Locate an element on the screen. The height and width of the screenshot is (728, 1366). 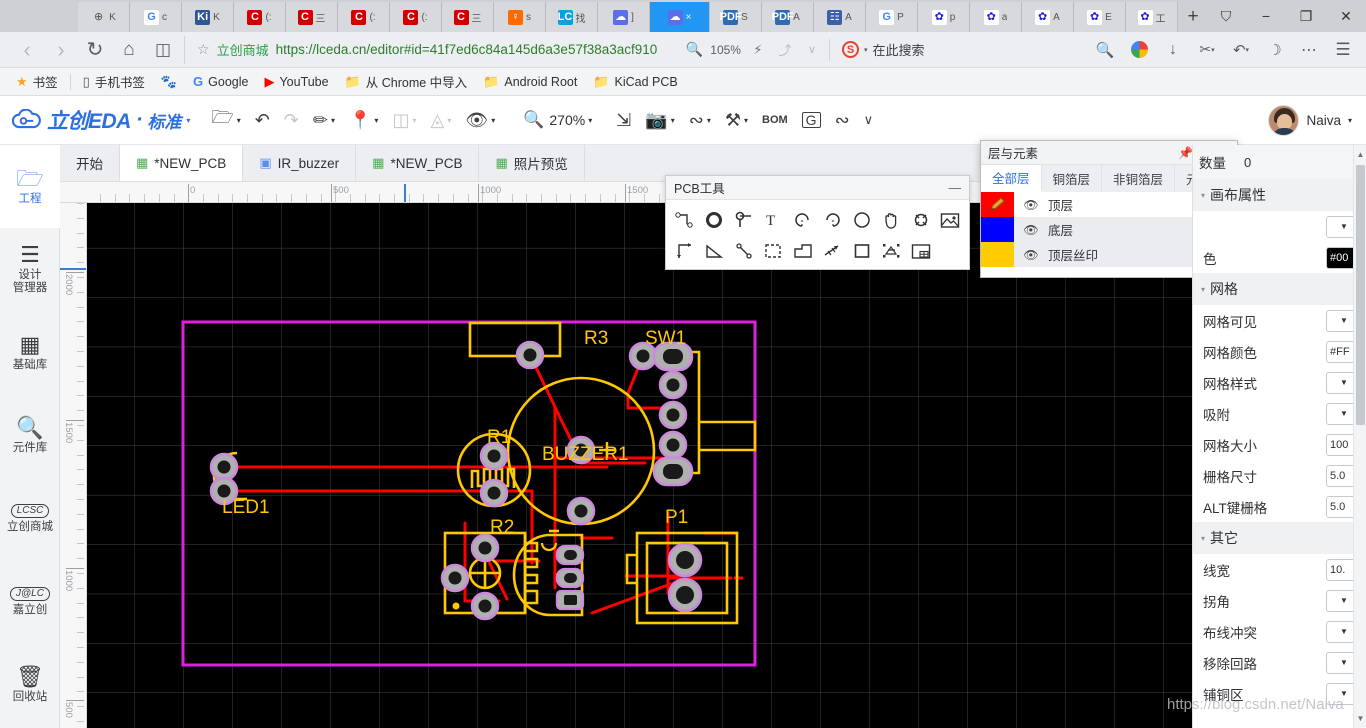
measure-tool-button: ◬ ▾ is located at coordinates (440, 120).